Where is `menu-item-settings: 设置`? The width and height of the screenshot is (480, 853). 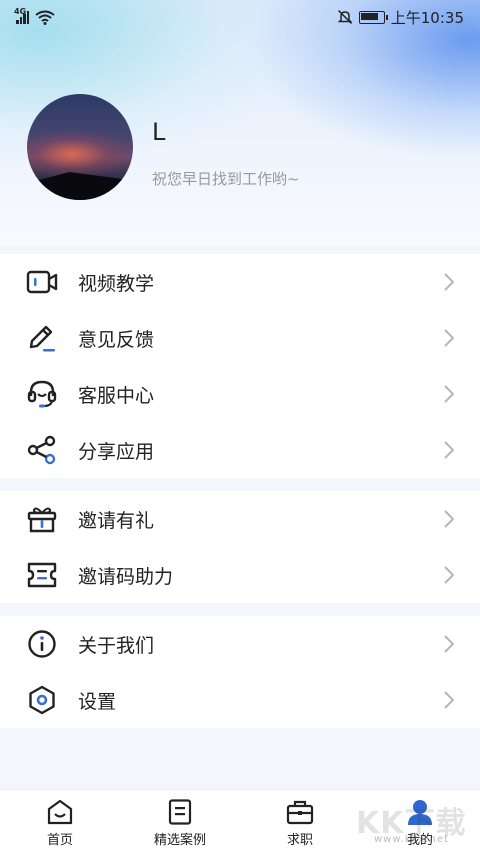 menu-item-settings: 设置 is located at coordinates (240, 700).